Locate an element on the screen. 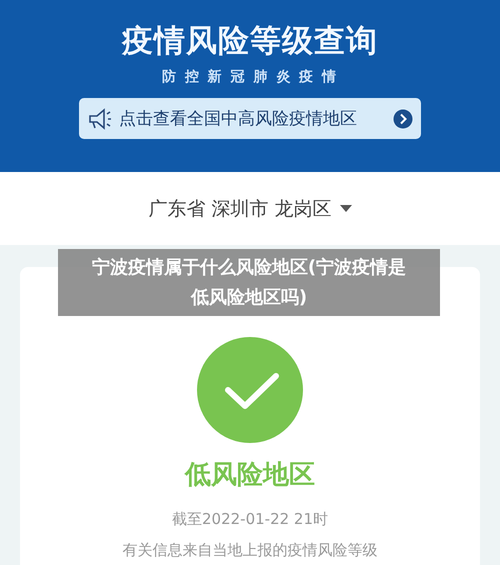 This screenshot has height=565, width=500. notice-link: 点击查看全国中高风险疫情地区 is located at coordinates (250, 118).